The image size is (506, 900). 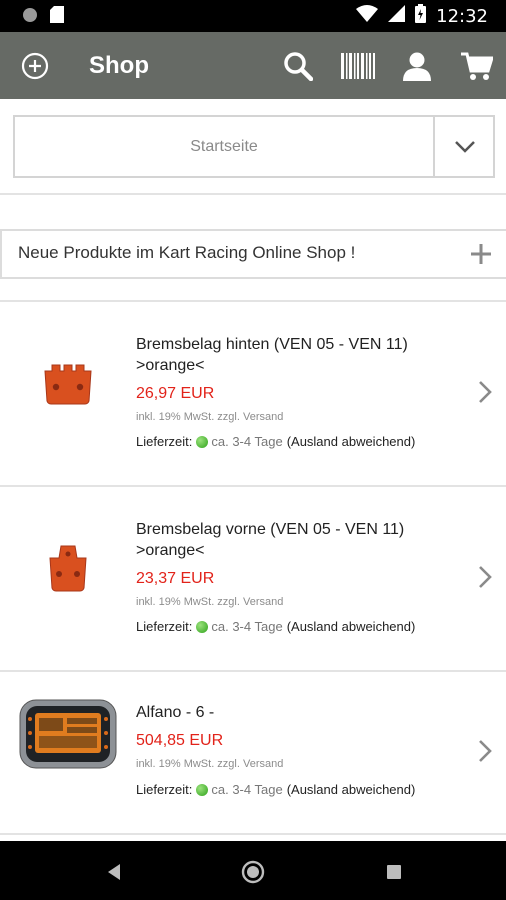 I want to click on search-icon, so click(x=298, y=66).